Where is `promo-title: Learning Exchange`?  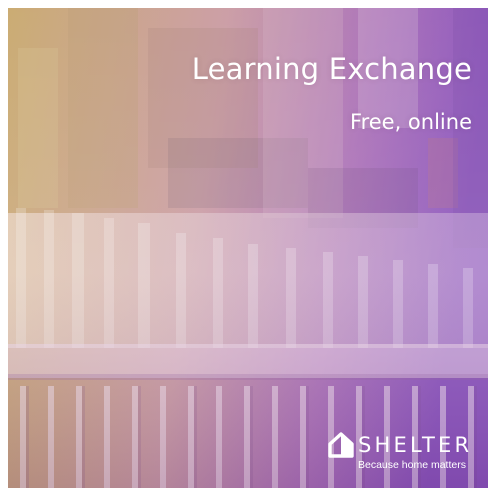
promo-title: Learning Exchange is located at coordinates (331, 69).